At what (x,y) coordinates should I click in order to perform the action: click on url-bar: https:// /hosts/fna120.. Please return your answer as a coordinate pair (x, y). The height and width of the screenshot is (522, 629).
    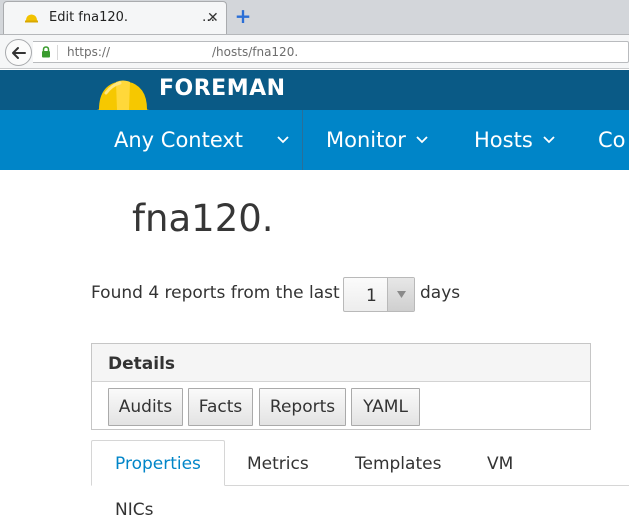
    Looking at the image, I should click on (331, 52).